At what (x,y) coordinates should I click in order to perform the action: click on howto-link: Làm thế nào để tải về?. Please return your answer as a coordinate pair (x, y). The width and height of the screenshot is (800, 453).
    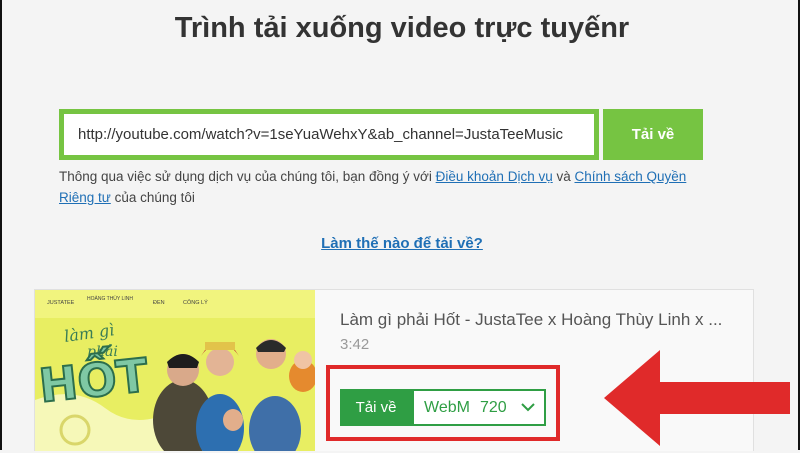
    Looking at the image, I should click on (401, 243).